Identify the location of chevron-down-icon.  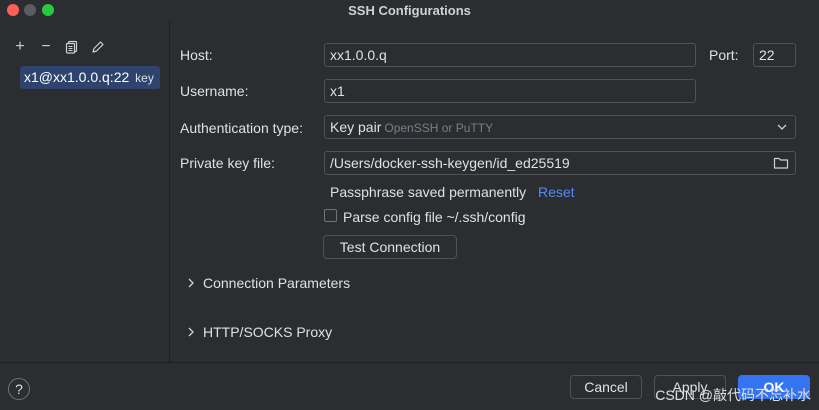
(782, 127).